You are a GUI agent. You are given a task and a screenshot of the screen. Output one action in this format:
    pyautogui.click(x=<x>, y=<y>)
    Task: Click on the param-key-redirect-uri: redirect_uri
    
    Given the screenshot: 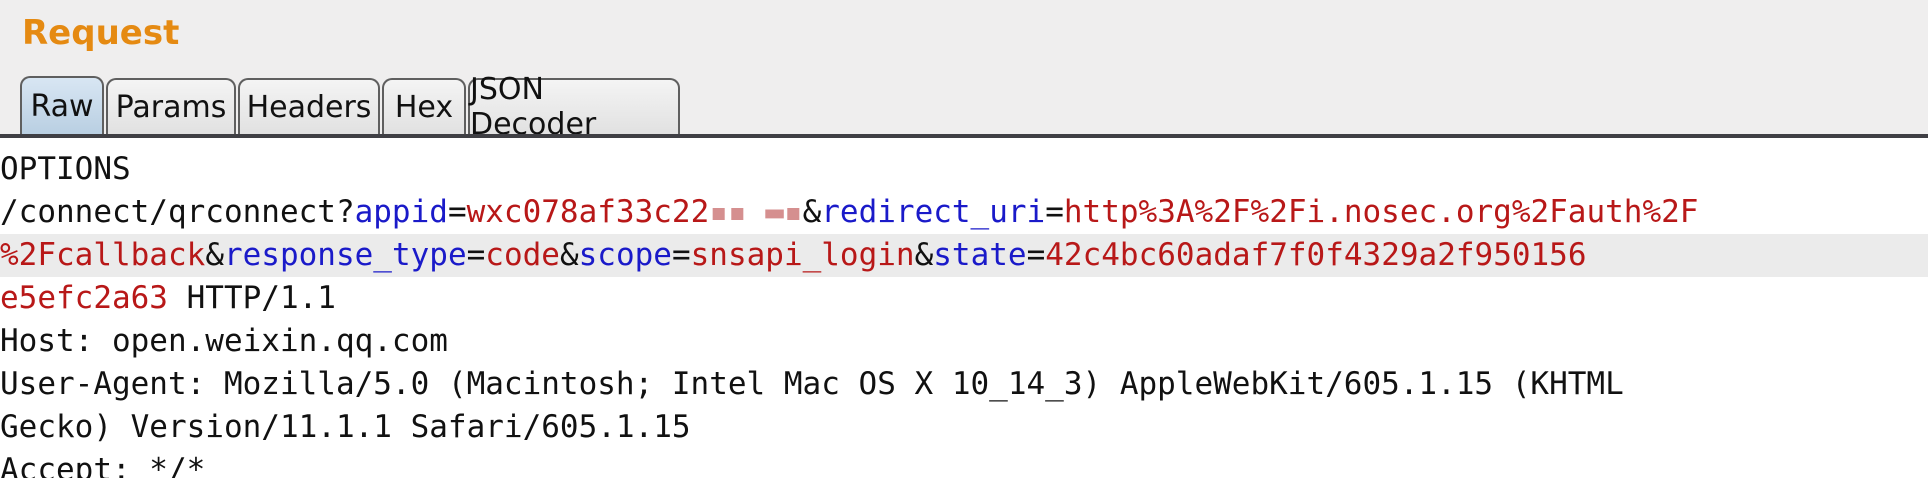 What is the action you would take?
    pyautogui.click(x=933, y=212)
    